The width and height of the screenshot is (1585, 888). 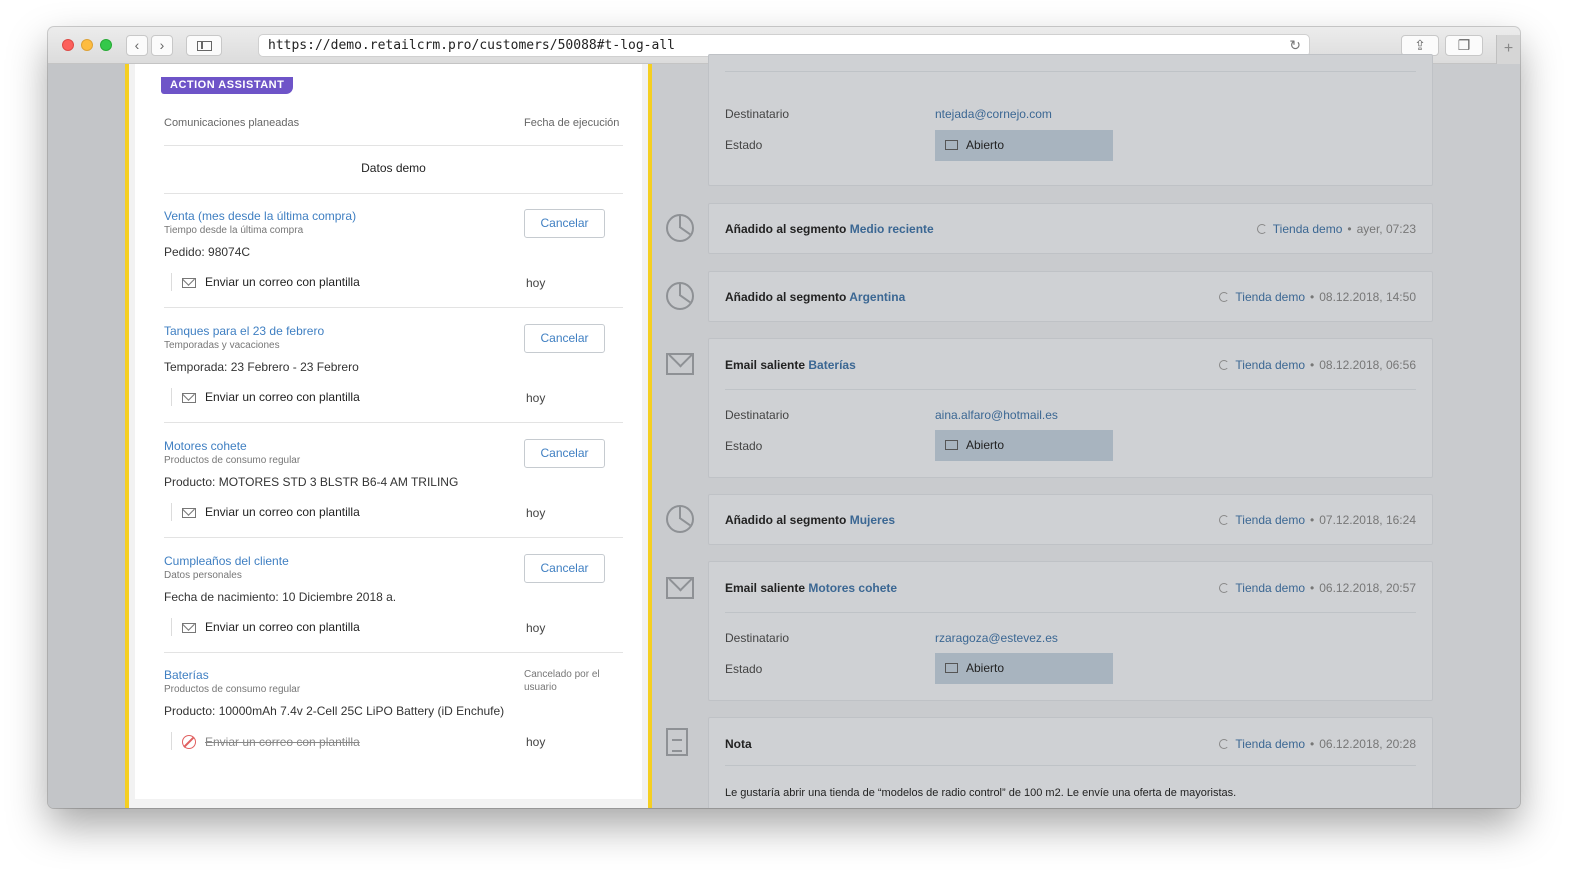 What do you see at coordinates (1367, 365) in the screenshot?
I see `event-date: 08.12.2018, 06:56` at bounding box center [1367, 365].